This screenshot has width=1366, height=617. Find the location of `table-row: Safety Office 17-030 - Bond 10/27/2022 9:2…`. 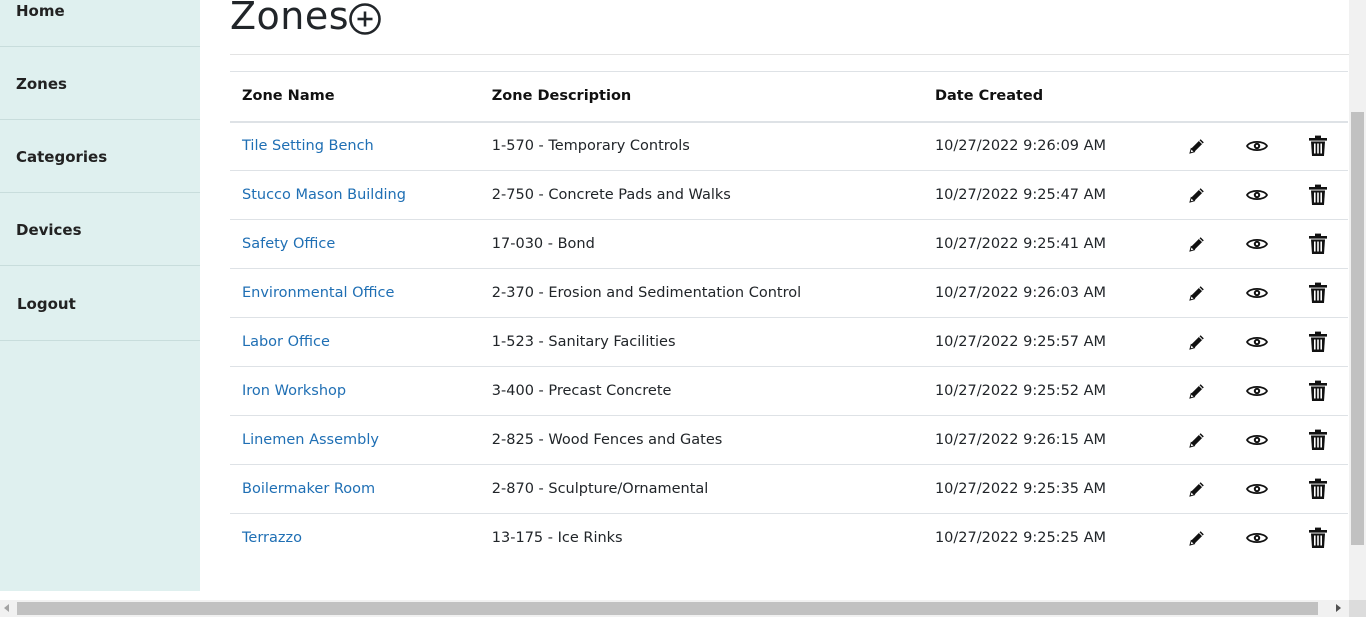

table-row: Safety Office 17-030 - Bond 10/27/2022 9:2… is located at coordinates (789, 244).